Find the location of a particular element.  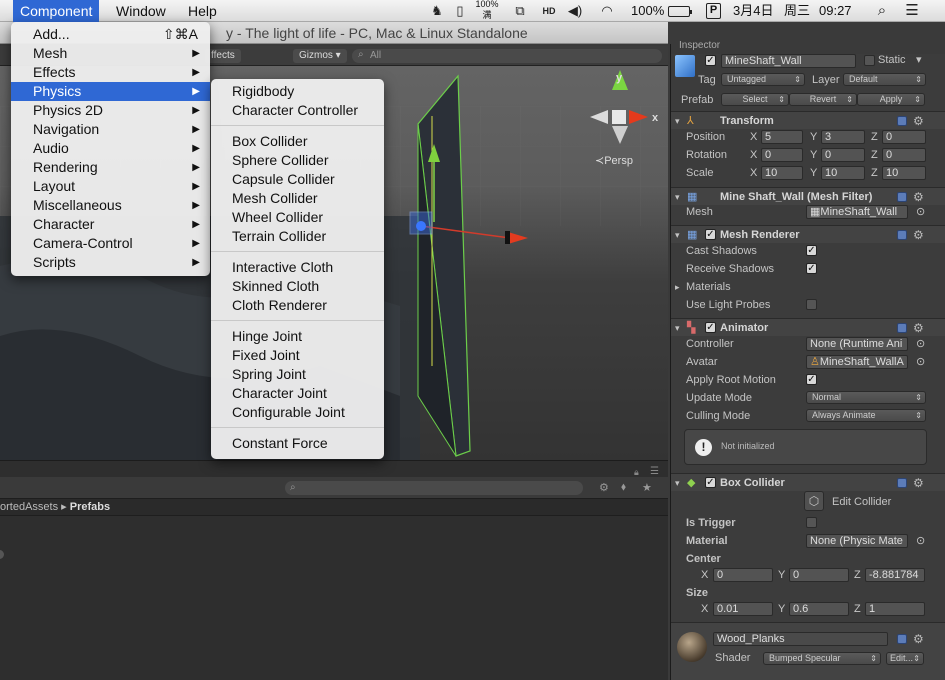

volume-icon: ◀) is located at coordinates (575, 11).